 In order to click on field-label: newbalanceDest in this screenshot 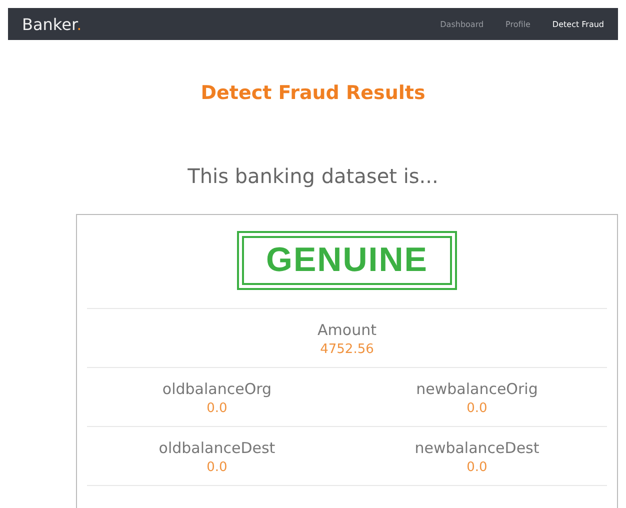, I will do `click(477, 448)`.